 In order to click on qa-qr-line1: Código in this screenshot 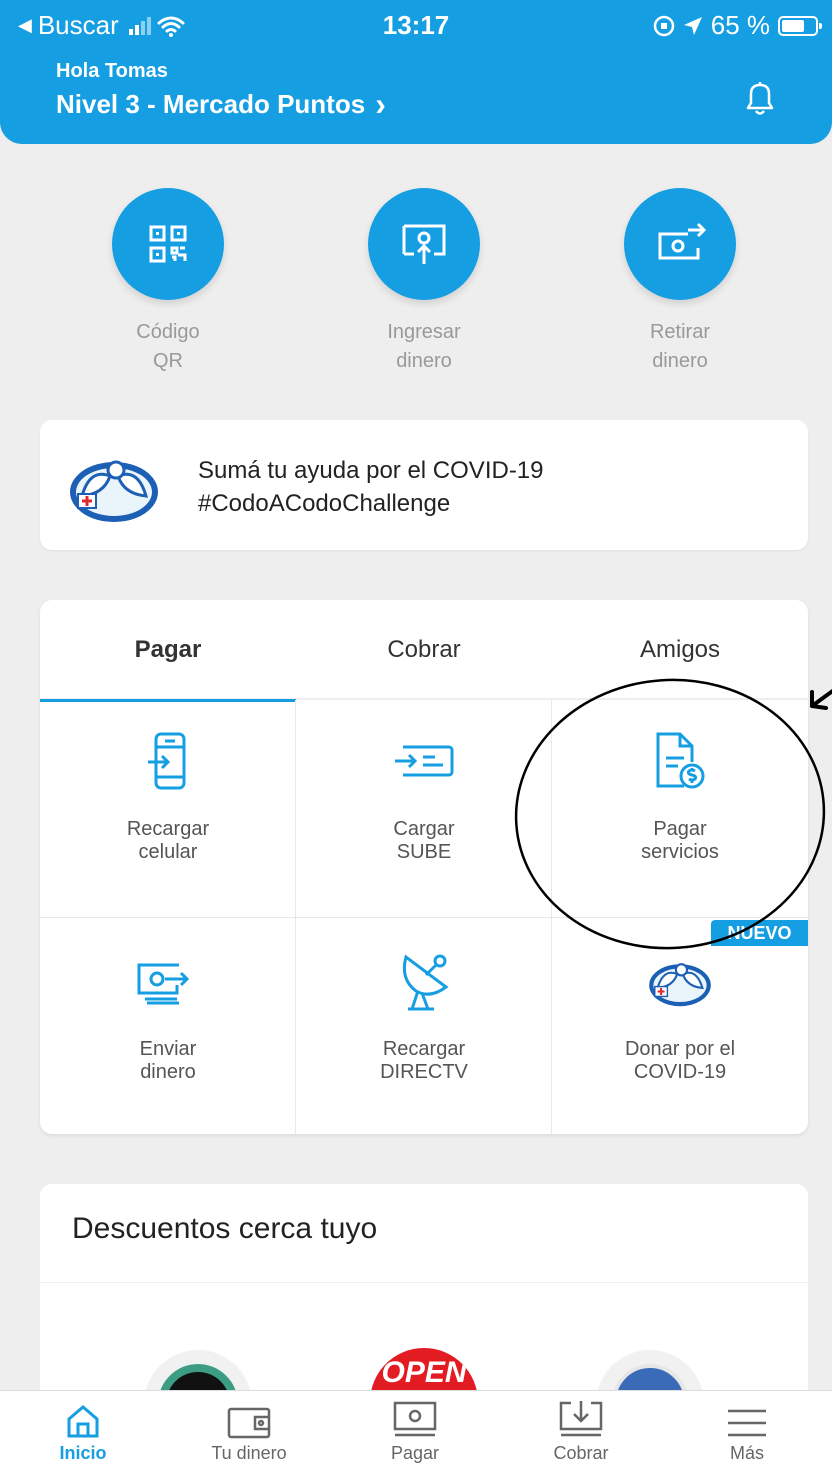, I will do `click(168, 332)`.